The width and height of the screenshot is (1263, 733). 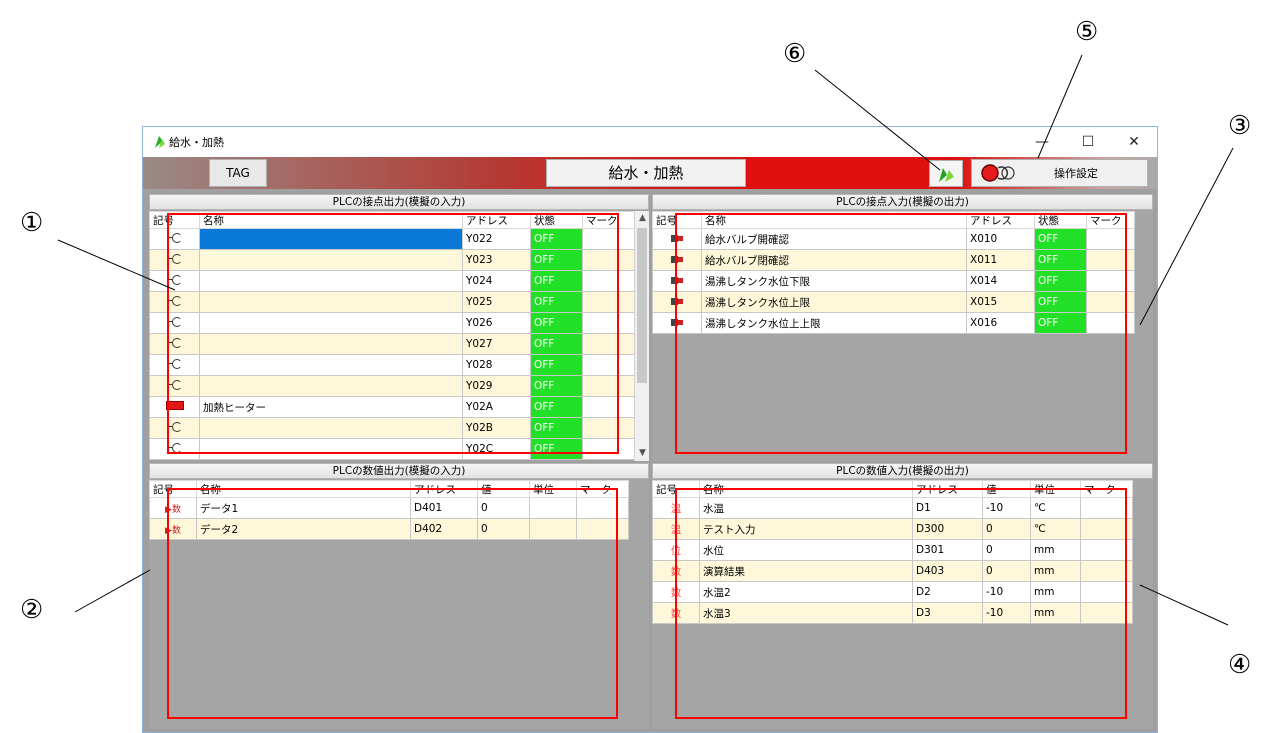 What do you see at coordinates (1076, 173) in the screenshot?
I see `operation-settings-label: 操作設定` at bounding box center [1076, 173].